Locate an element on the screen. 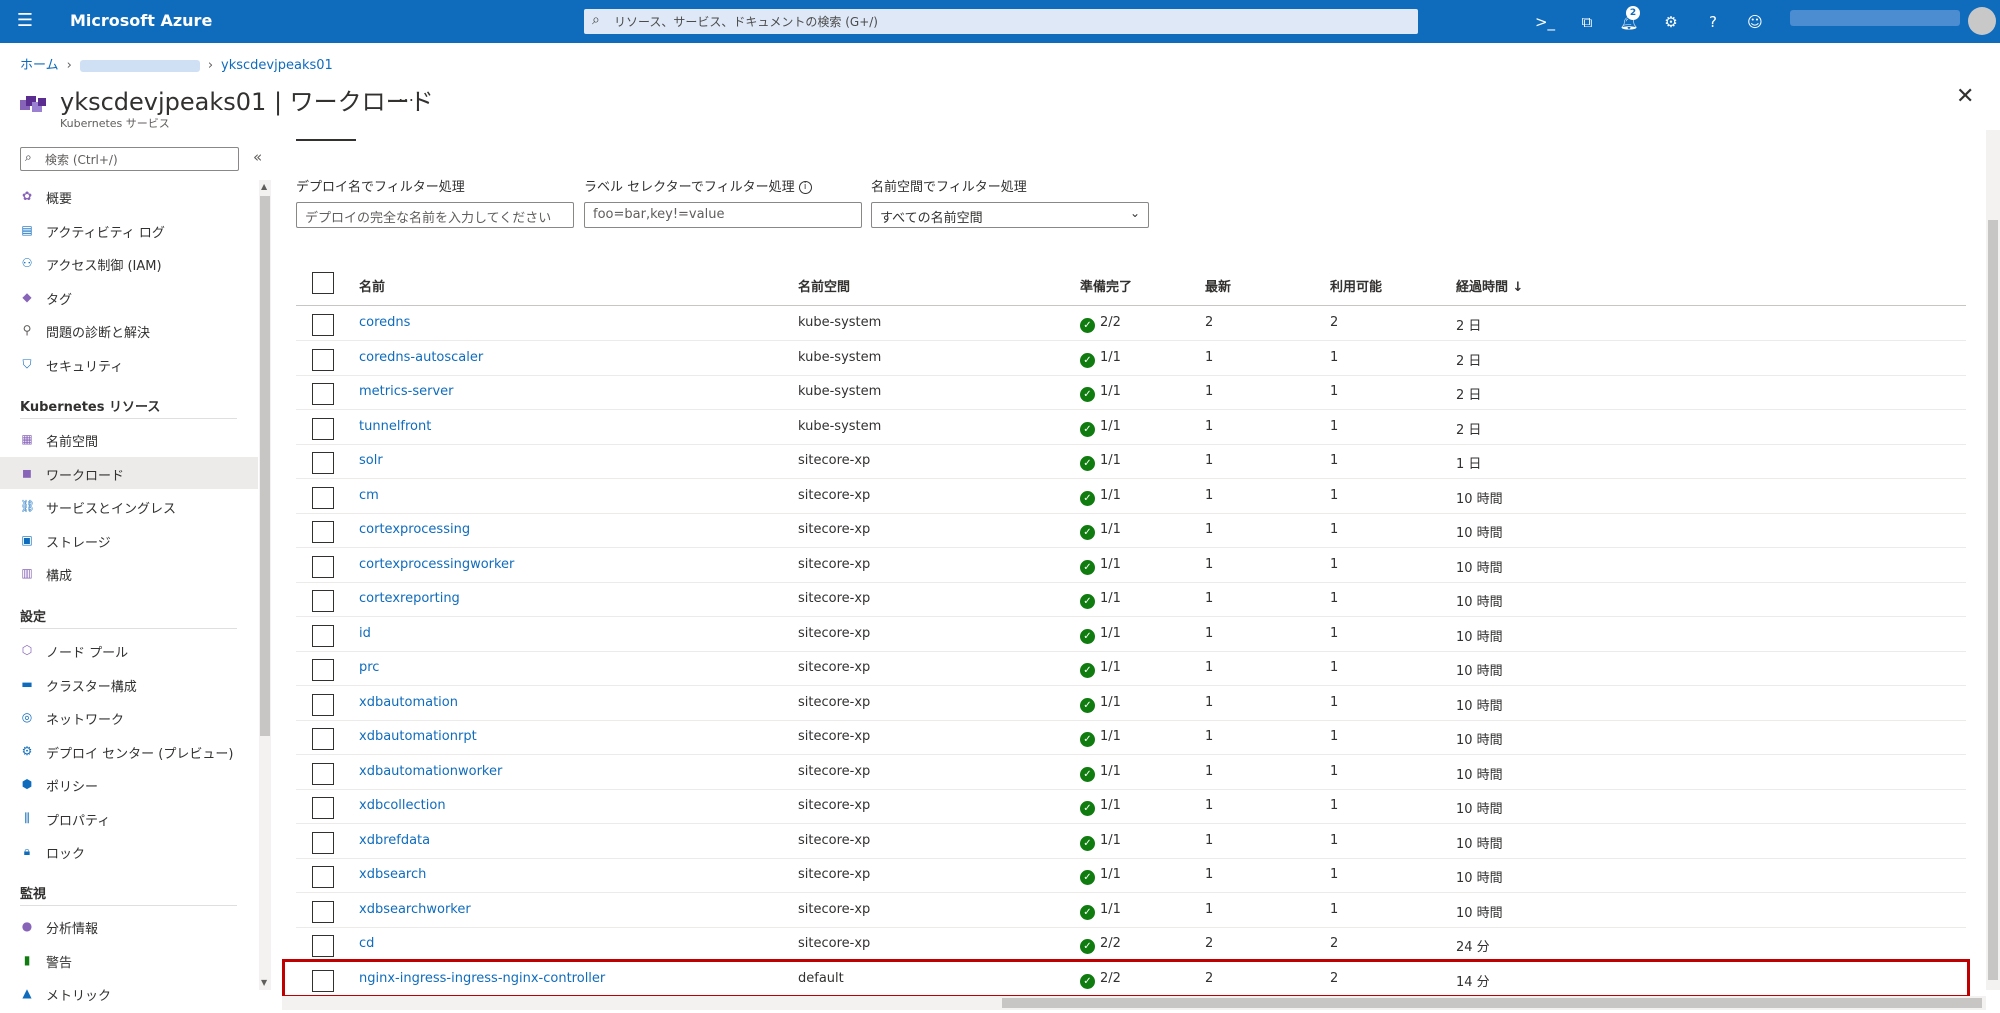  main-vertical-scrollbar is located at coordinates (1993, 560).